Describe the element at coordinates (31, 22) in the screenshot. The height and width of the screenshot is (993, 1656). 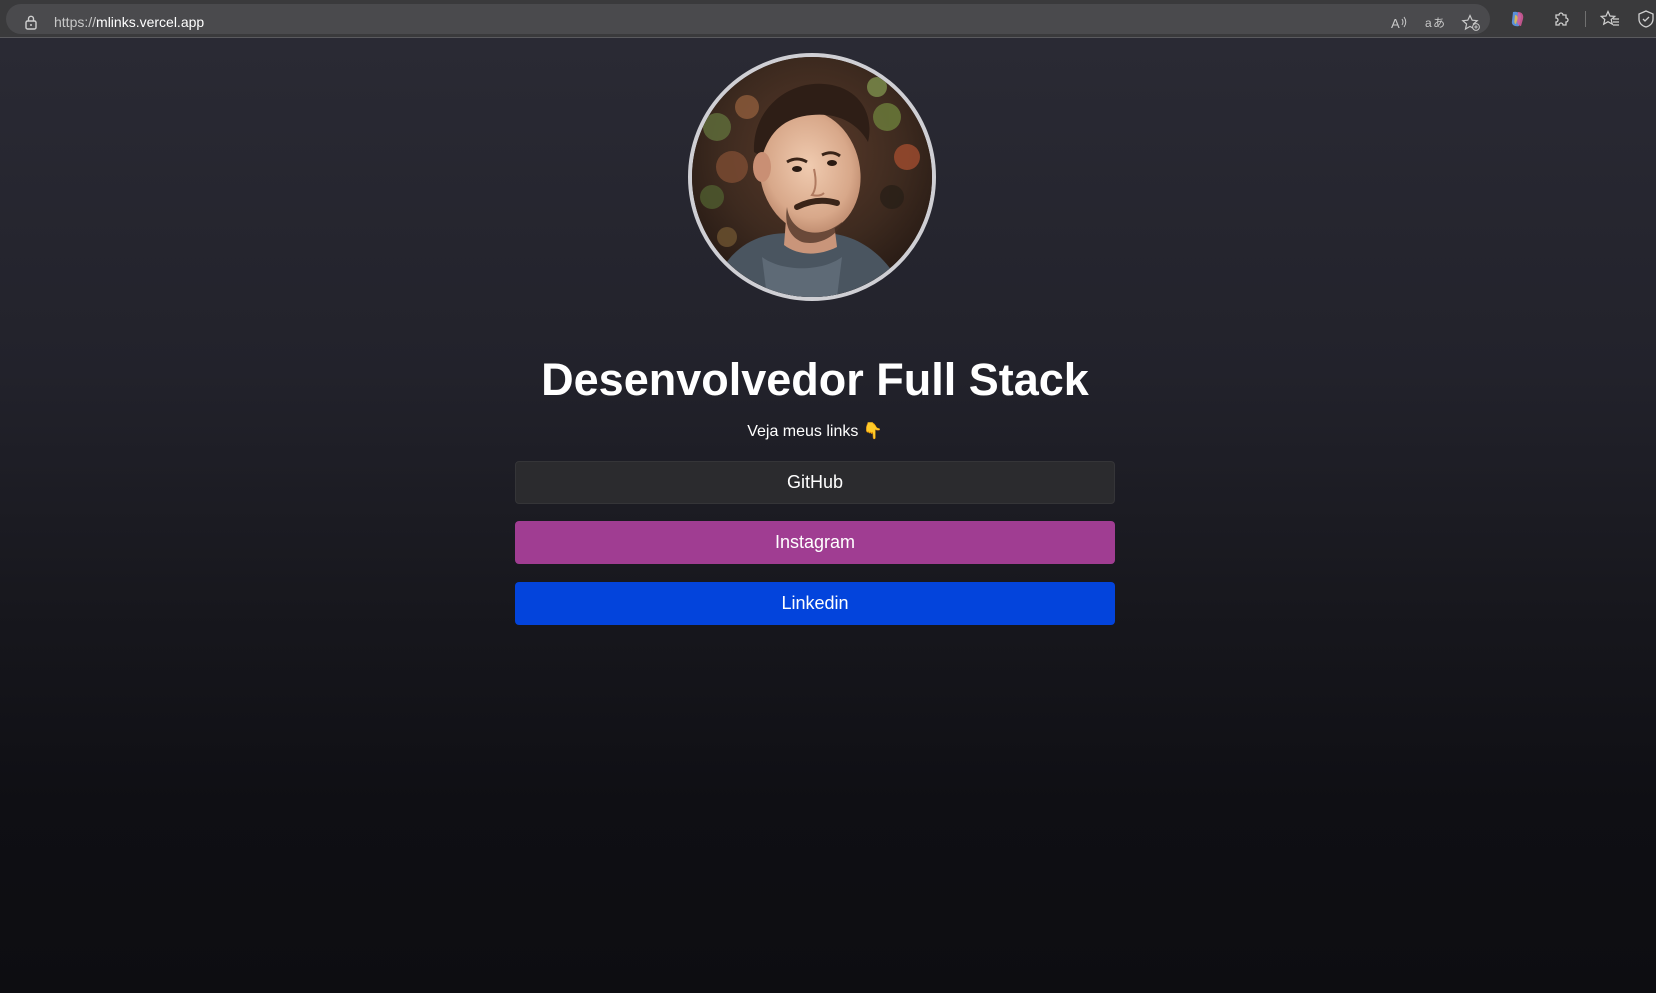
I see `lock-icon` at that location.